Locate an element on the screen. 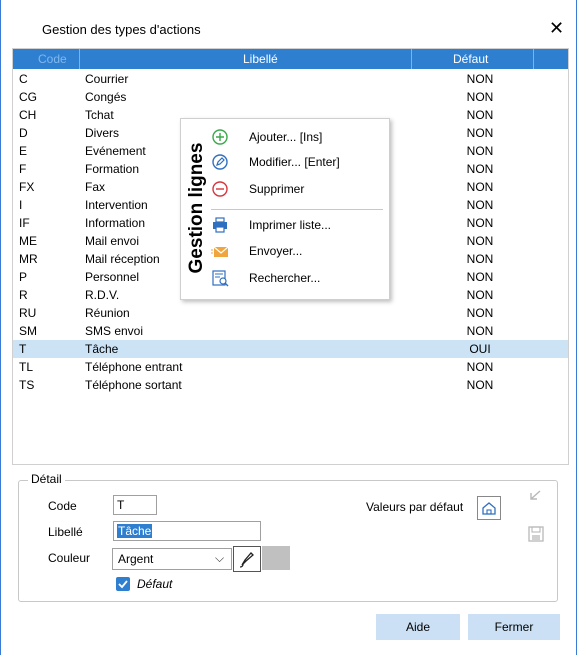 The width and height of the screenshot is (577, 655). cell-code: R is located at coordinates (23, 295).